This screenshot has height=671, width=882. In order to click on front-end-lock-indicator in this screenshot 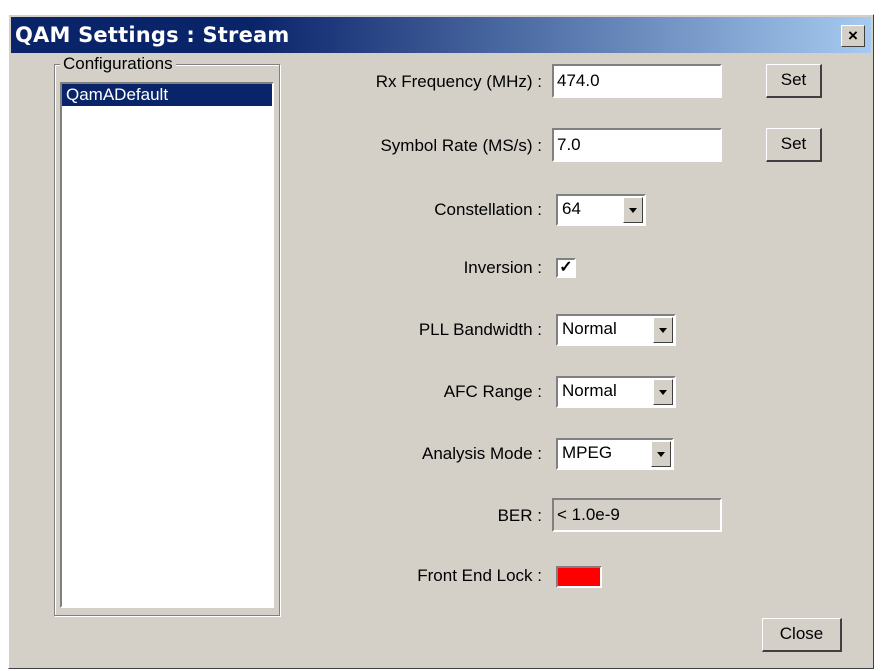, I will do `click(579, 577)`.